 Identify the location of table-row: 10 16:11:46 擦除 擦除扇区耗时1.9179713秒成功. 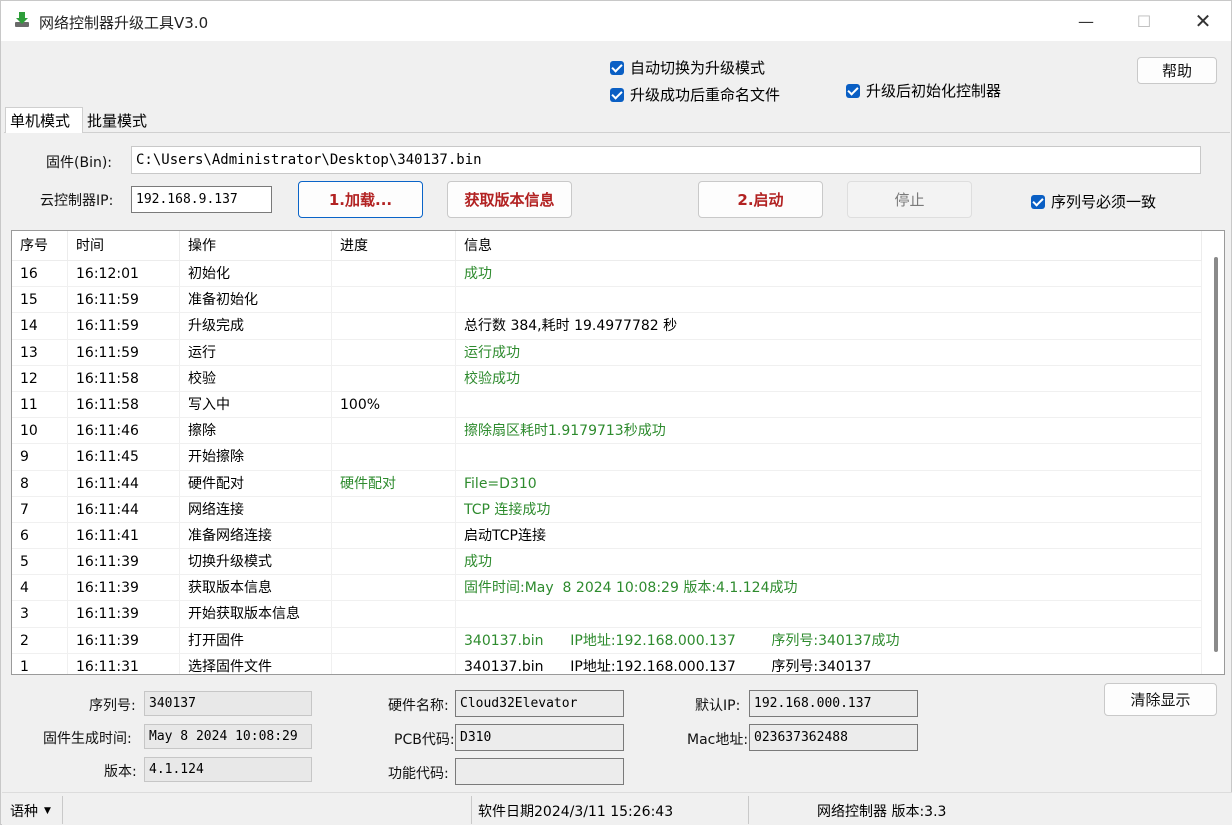
(607, 431).